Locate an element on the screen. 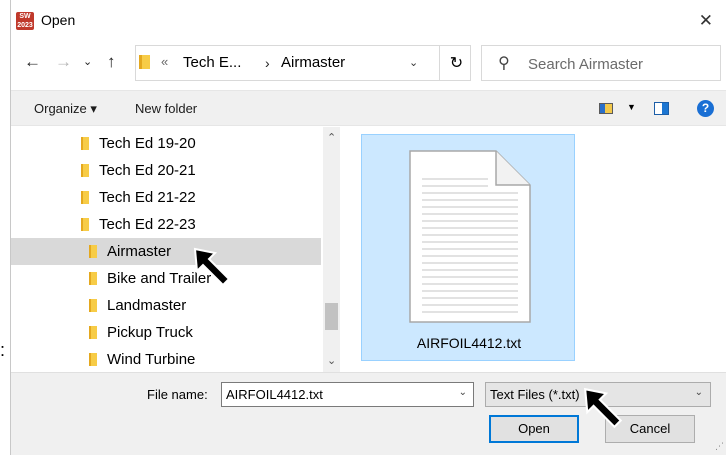  tree-item-landmaster: Landmaster is located at coordinates (166, 305).